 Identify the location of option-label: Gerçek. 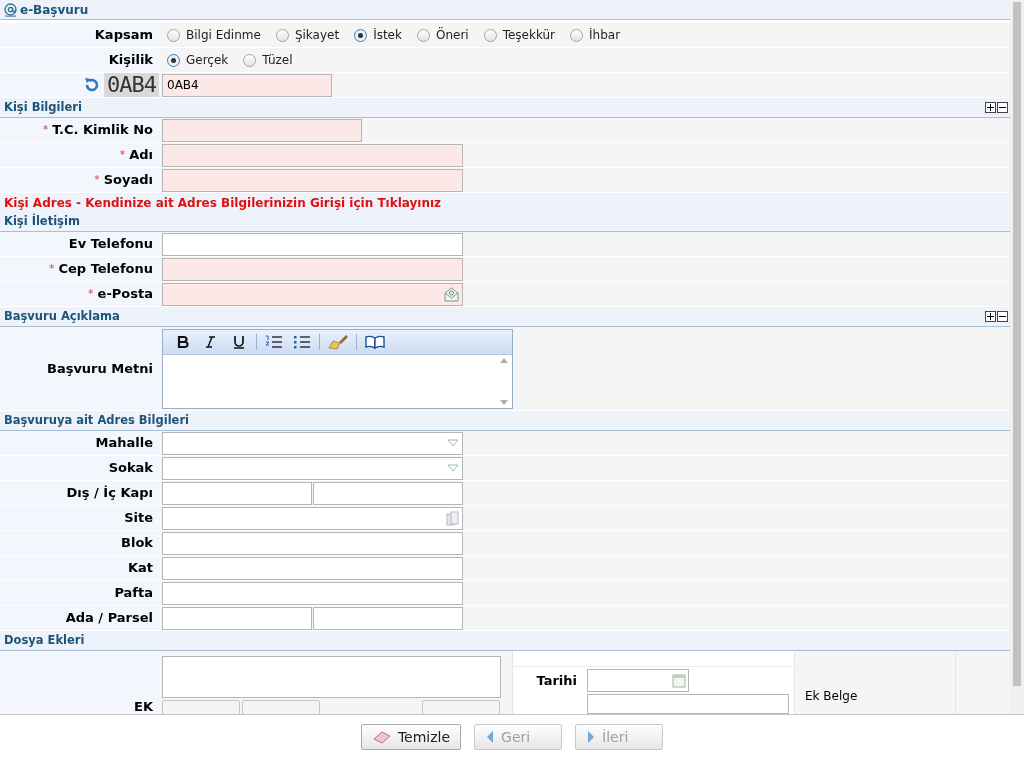
(207, 60).